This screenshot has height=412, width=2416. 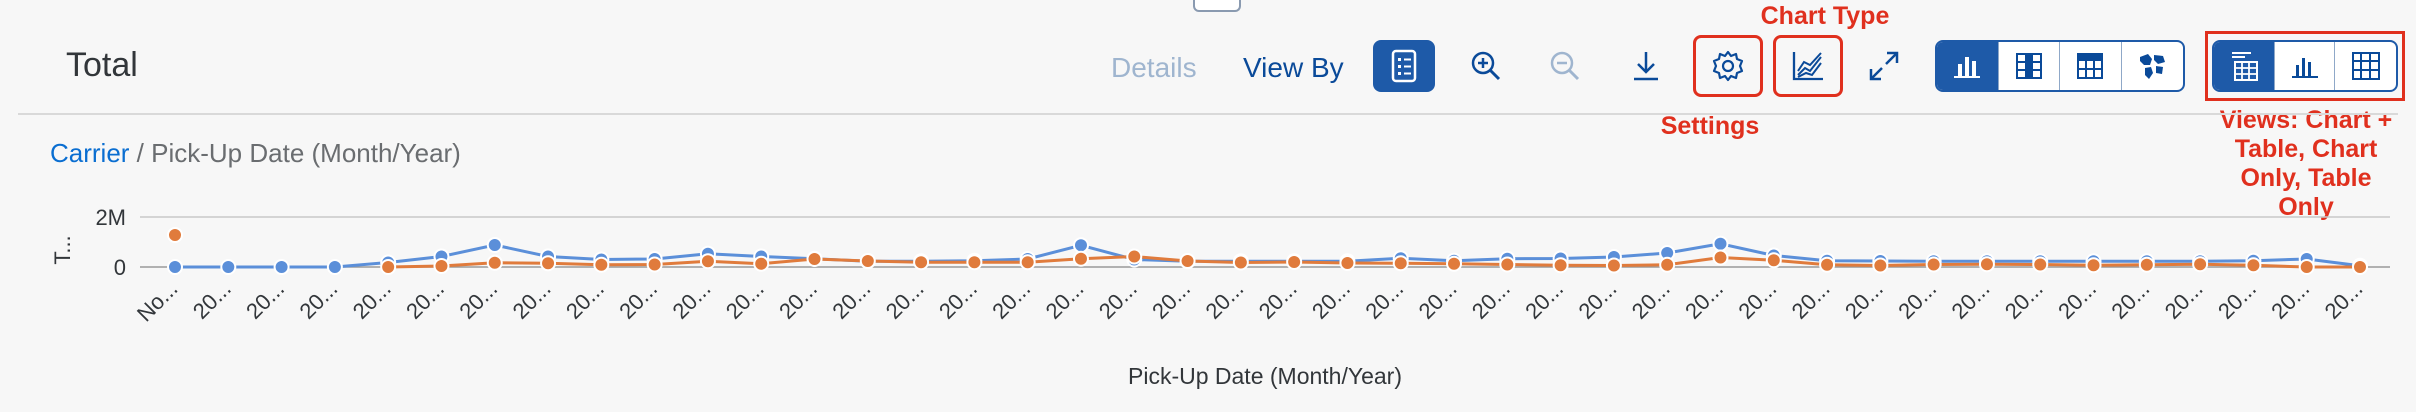 I want to click on fullscreen-icon, so click(x=1884, y=66).